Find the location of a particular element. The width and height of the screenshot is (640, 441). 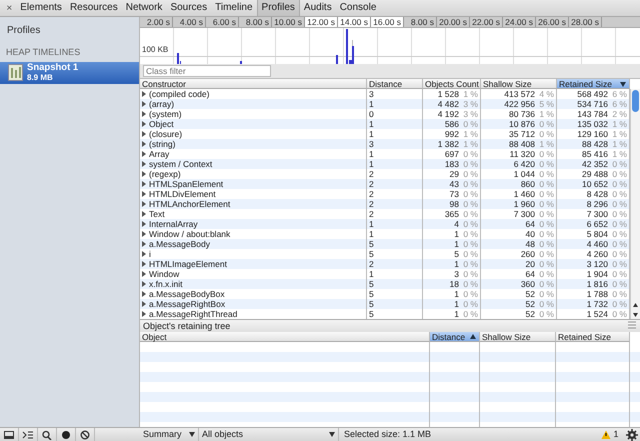

table-cell-text: 1 732 is located at coordinates (597, 304).